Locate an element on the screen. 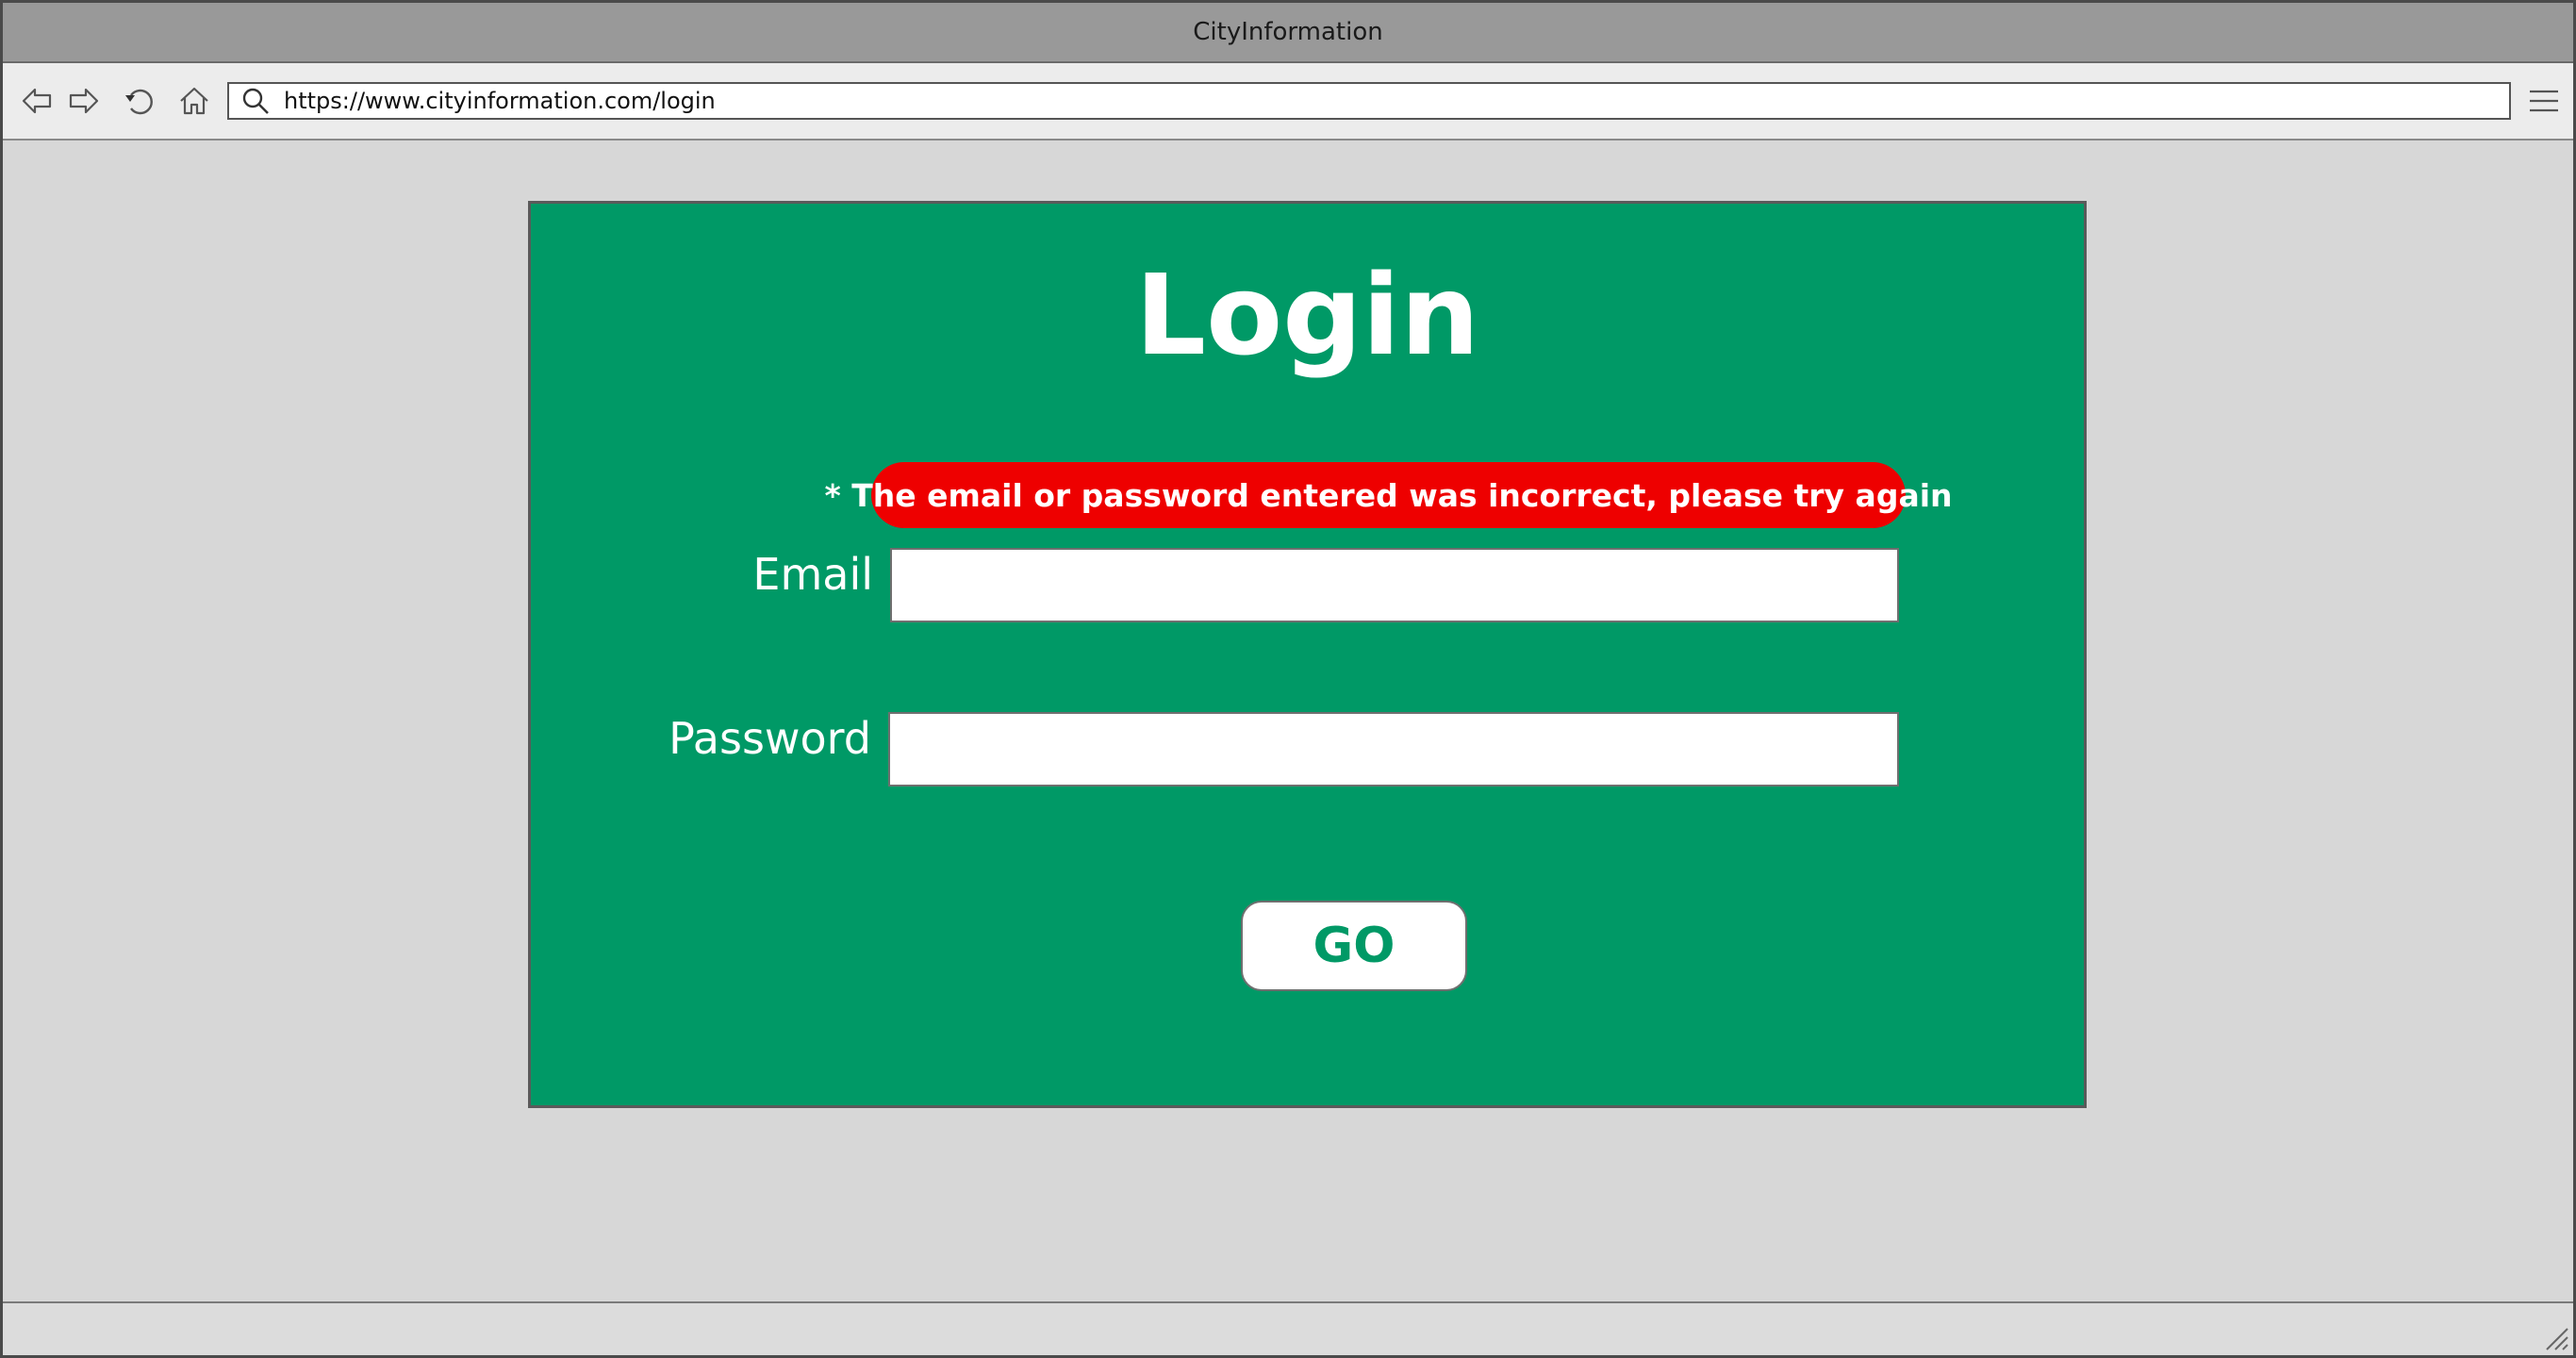  email-field is located at coordinates (1394, 585).